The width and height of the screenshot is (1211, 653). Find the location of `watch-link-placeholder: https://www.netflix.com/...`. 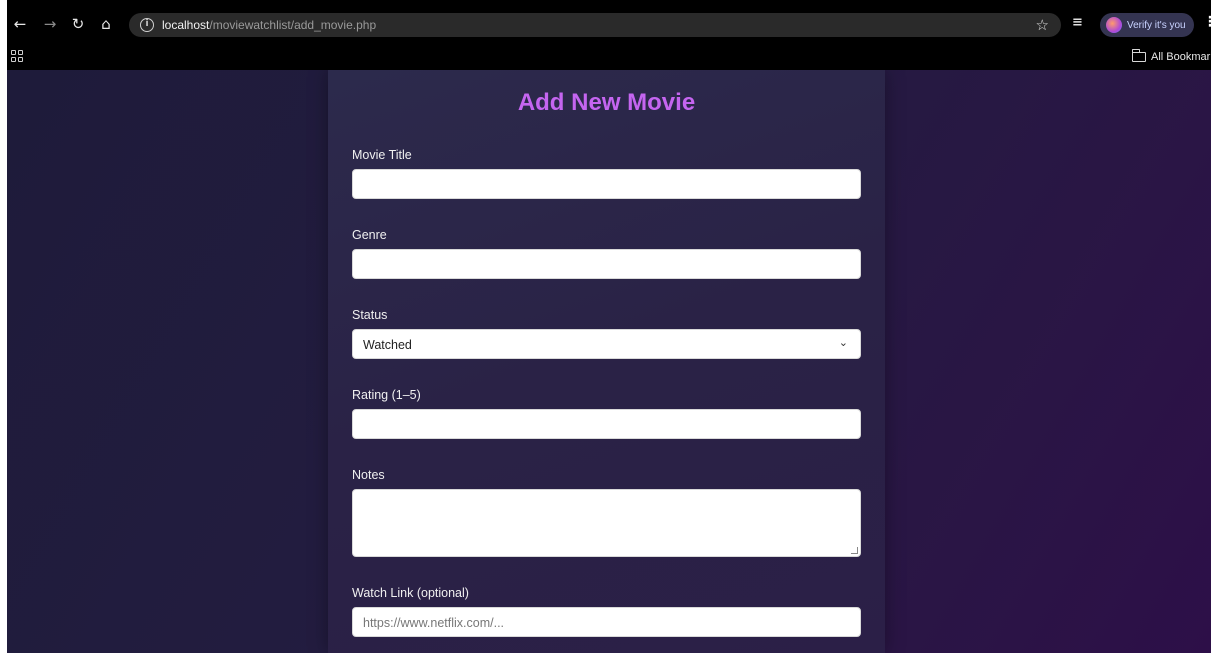

watch-link-placeholder: https://www.netflix.com/... is located at coordinates (434, 623).